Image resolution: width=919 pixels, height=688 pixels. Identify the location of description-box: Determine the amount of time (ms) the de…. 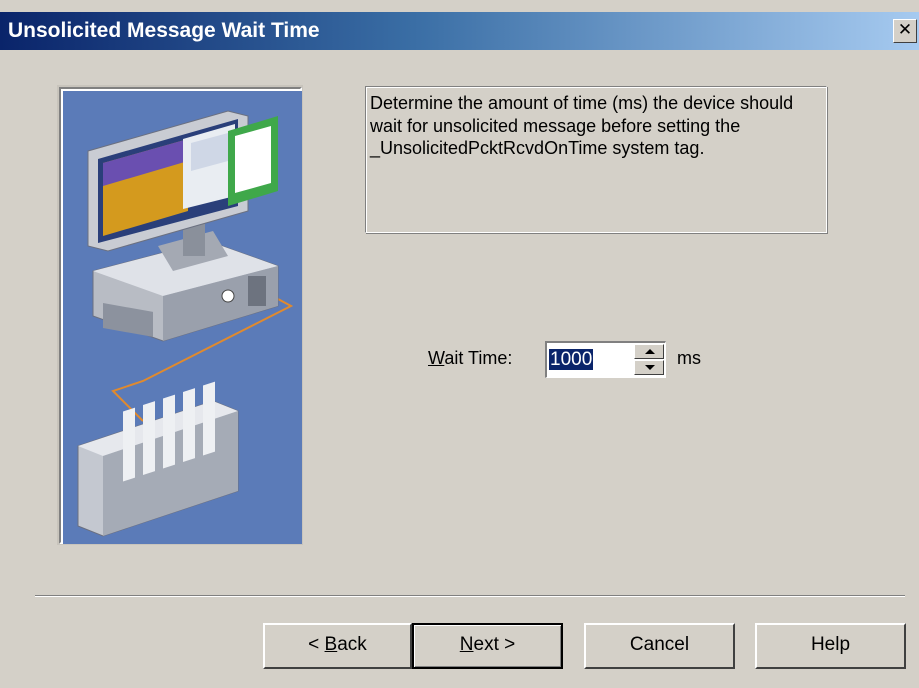
(596, 159).